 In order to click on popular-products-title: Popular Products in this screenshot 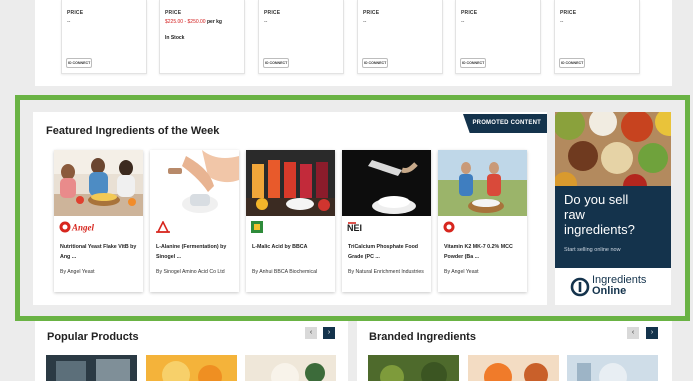, I will do `click(93, 337)`.